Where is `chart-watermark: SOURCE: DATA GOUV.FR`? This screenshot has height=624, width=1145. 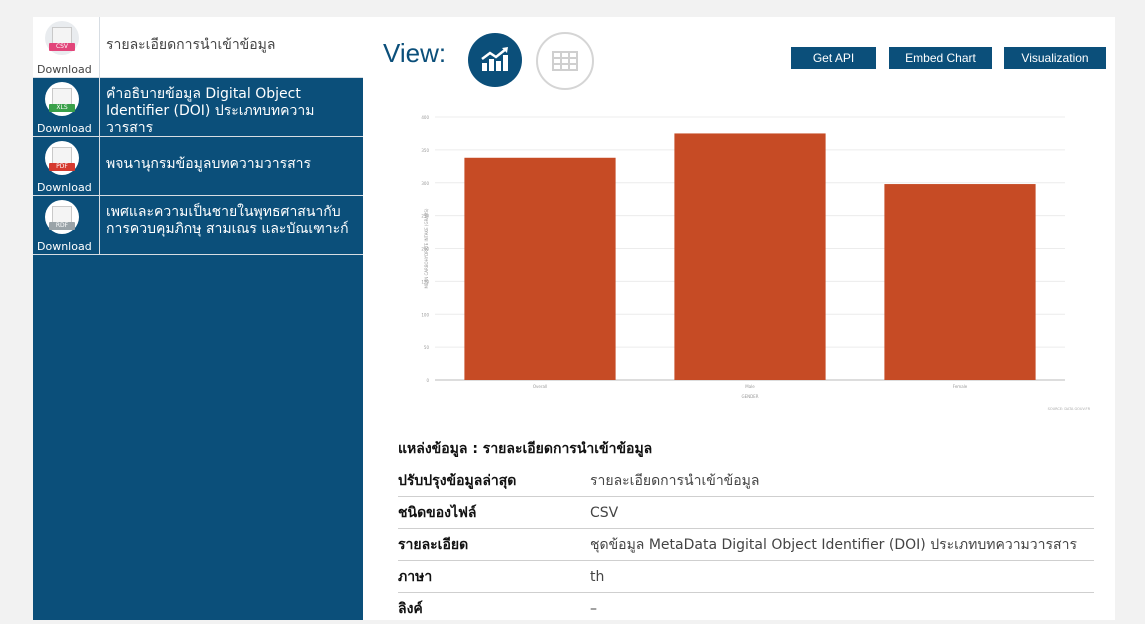
chart-watermark: SOURCE: DATA GOUV.FR is located at coordinates (1069, 409).